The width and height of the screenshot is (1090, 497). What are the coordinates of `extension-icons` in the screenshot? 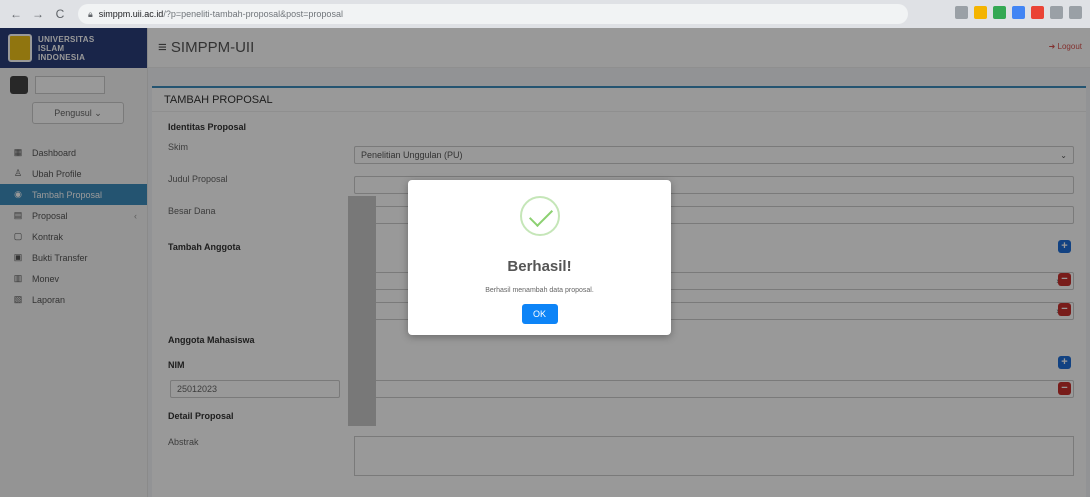 It's located at (1018, 12).